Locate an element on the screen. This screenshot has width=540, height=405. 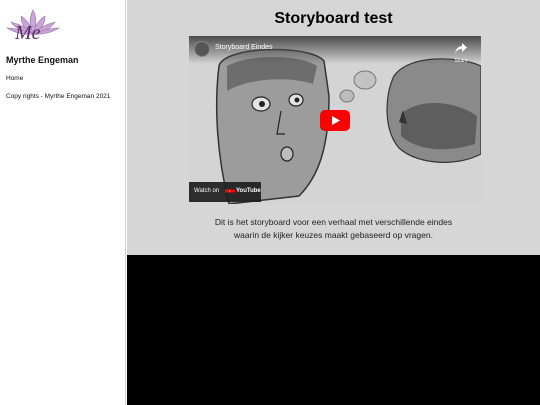
page-title: Storyboard test is located at coordinates (333, 18).